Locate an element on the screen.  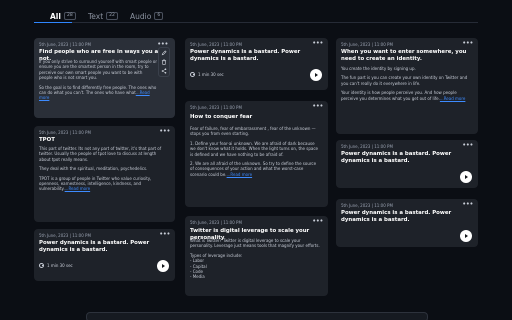
tab-all-label: All is located at coordinates (55, 16).